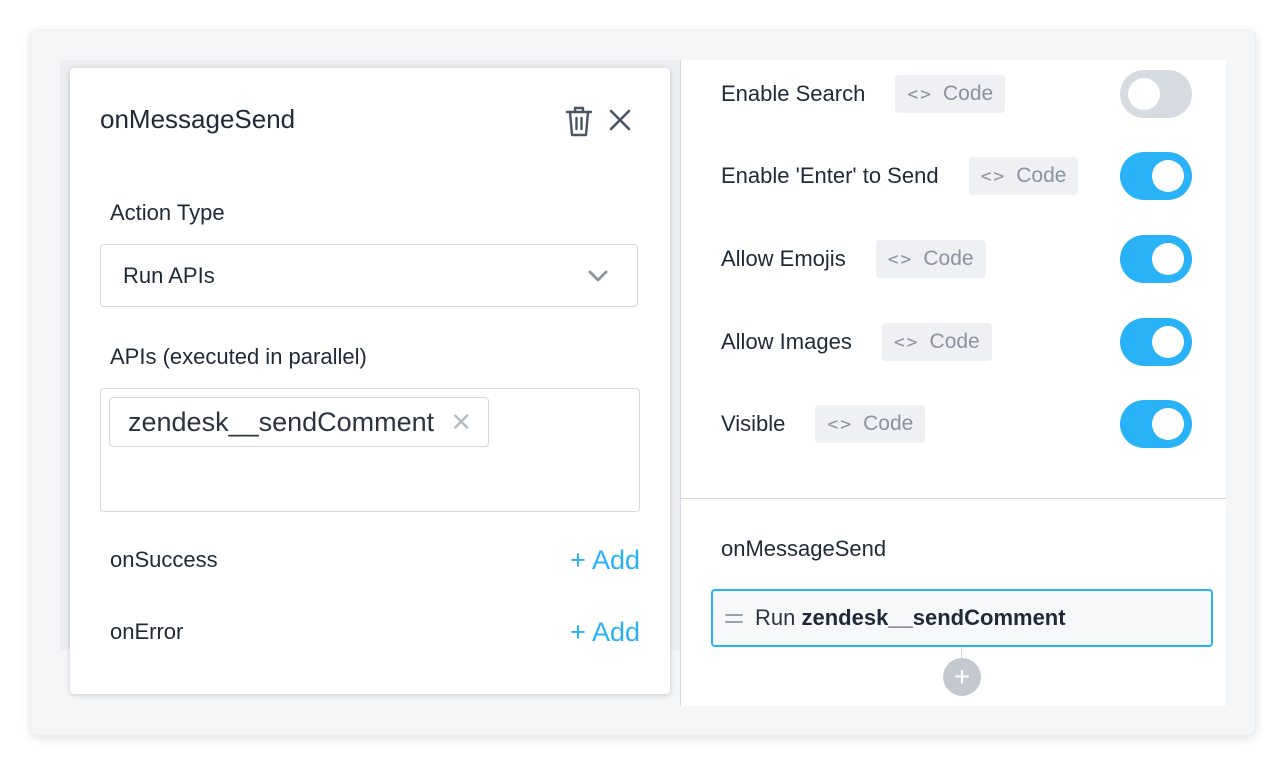 This screenshot has height=766, width=1286. What do you see at coordinates (167, 212) in the screenshot?
I see `action-type-label: Action Type` at bounding box center [167, 212].